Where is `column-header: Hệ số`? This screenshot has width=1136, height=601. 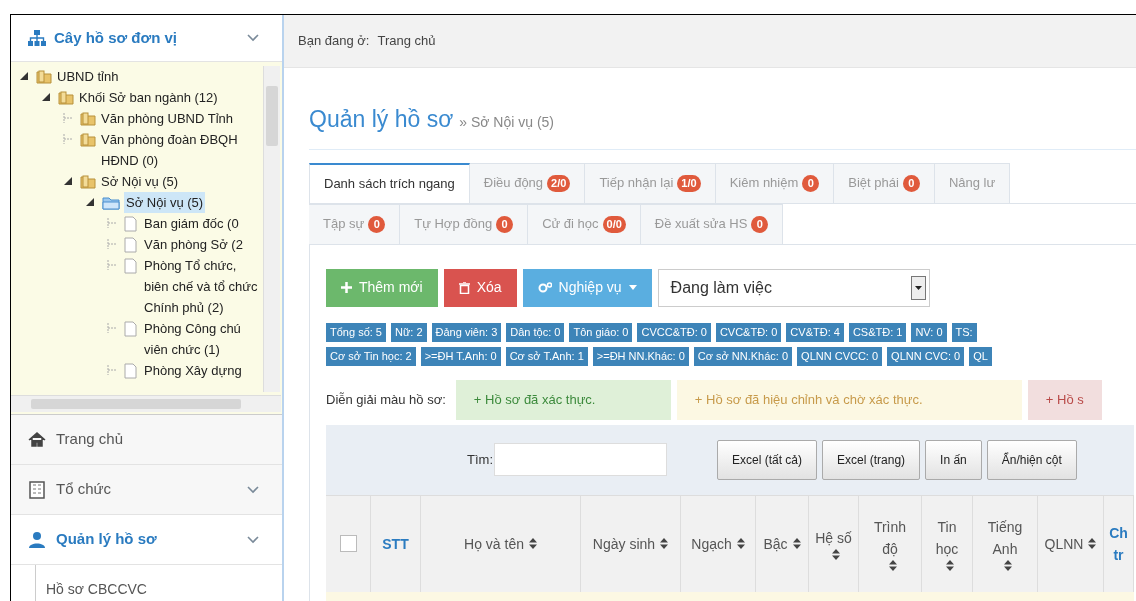
column-header: Hệ số is located at coordinates (834, 543).